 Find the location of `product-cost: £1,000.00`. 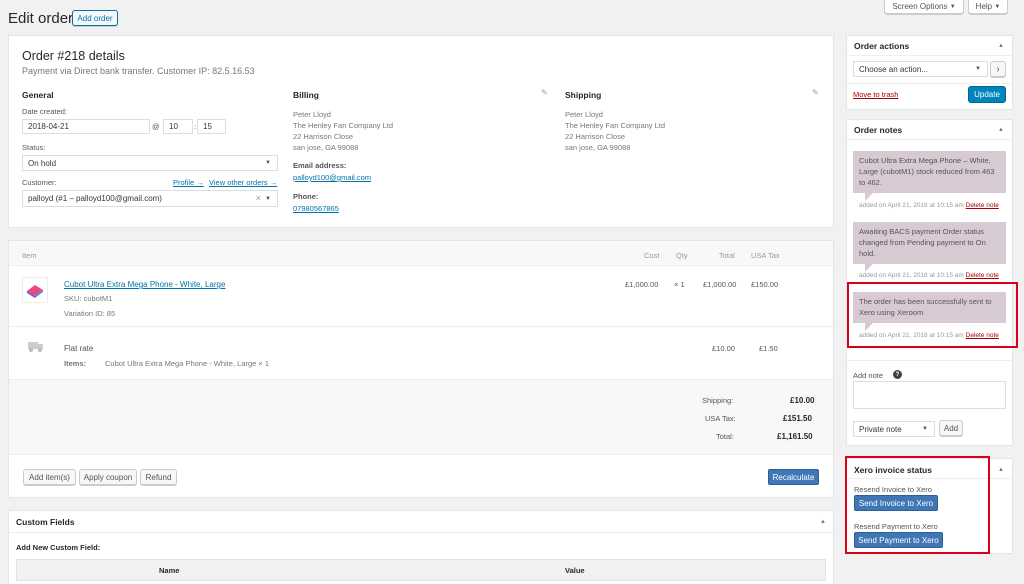

product-cost: £1,000.00 is located at coordinates (642, 284).